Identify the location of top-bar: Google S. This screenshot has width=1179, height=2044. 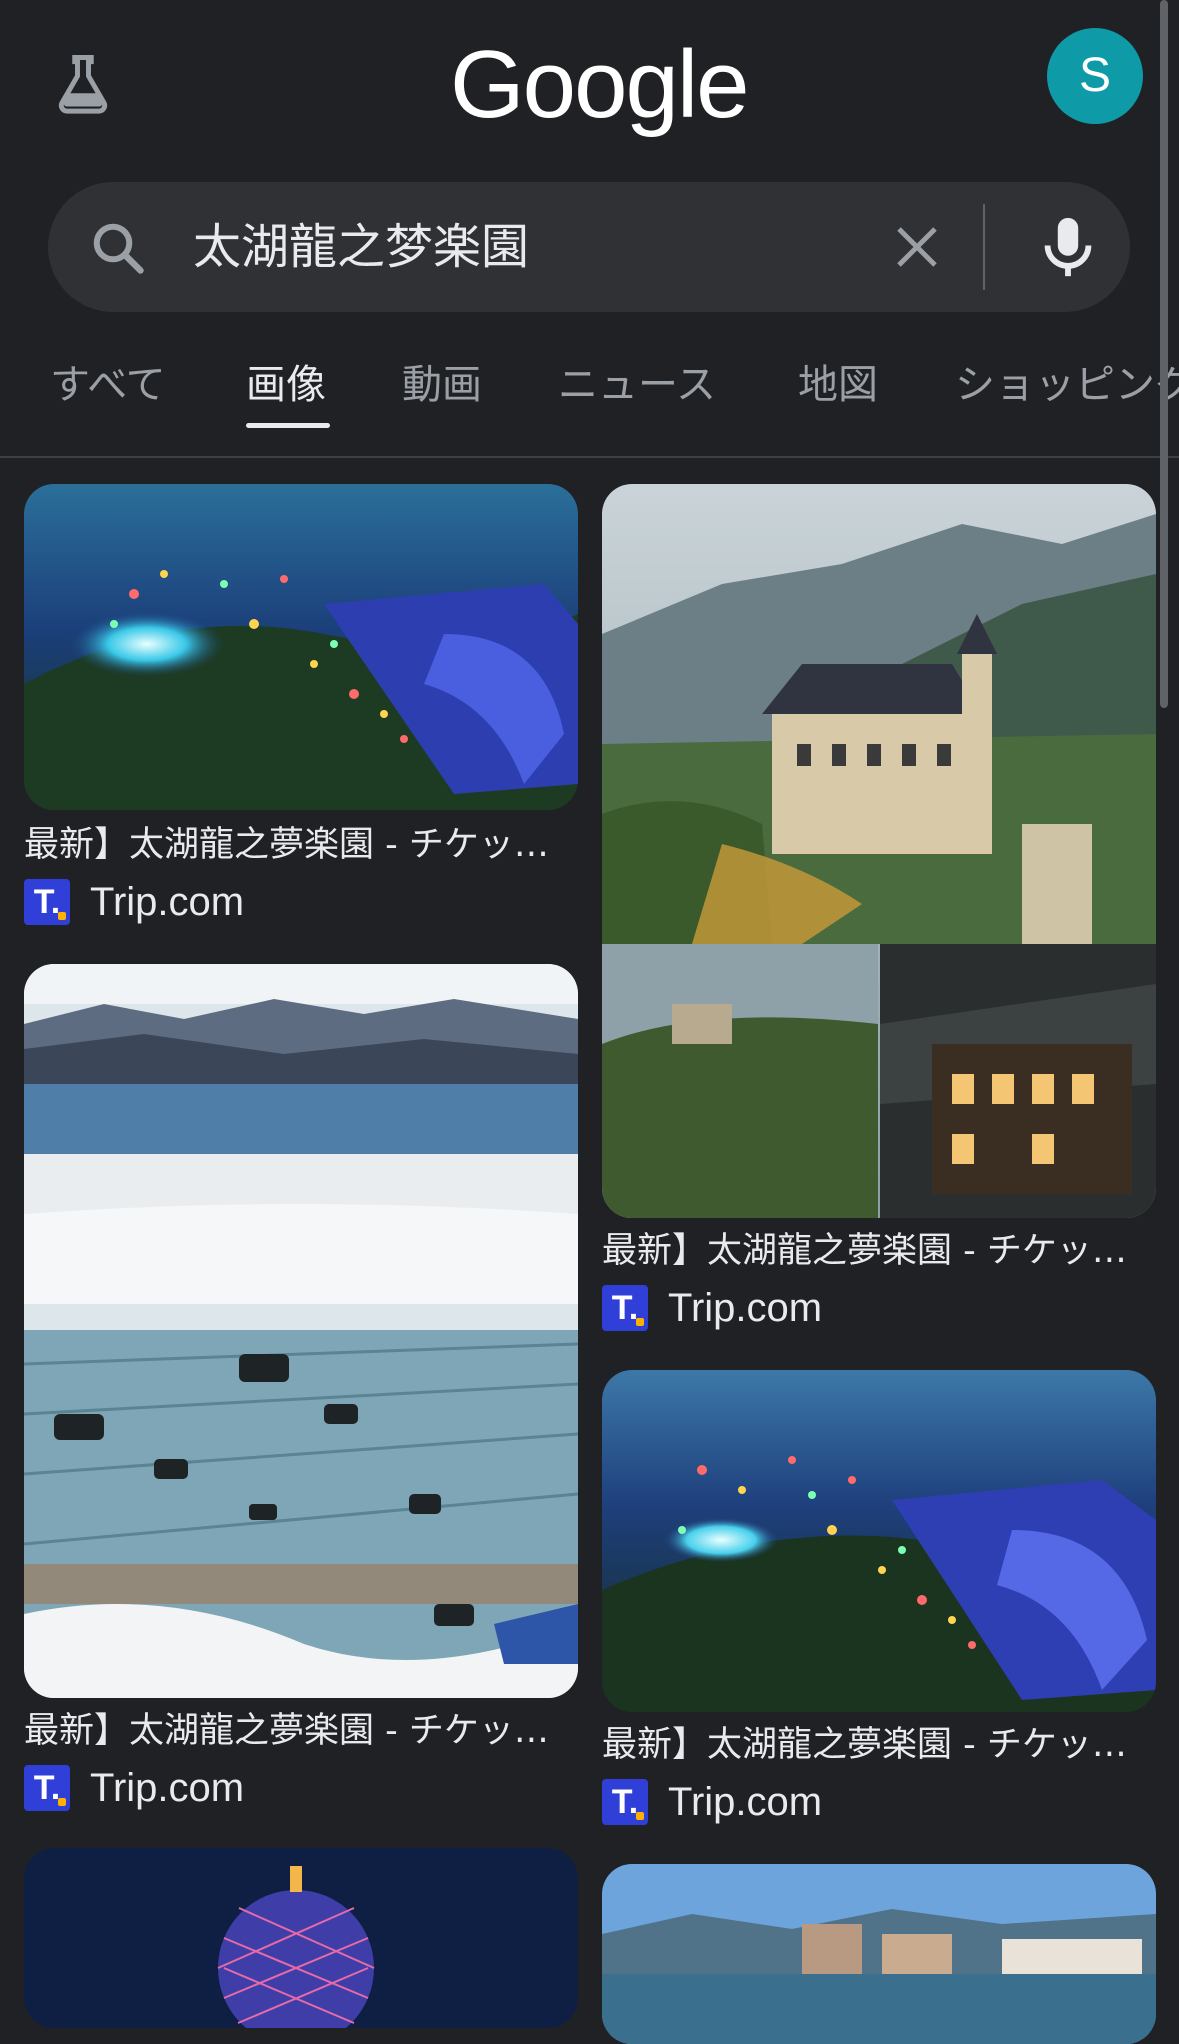
(589, 85).